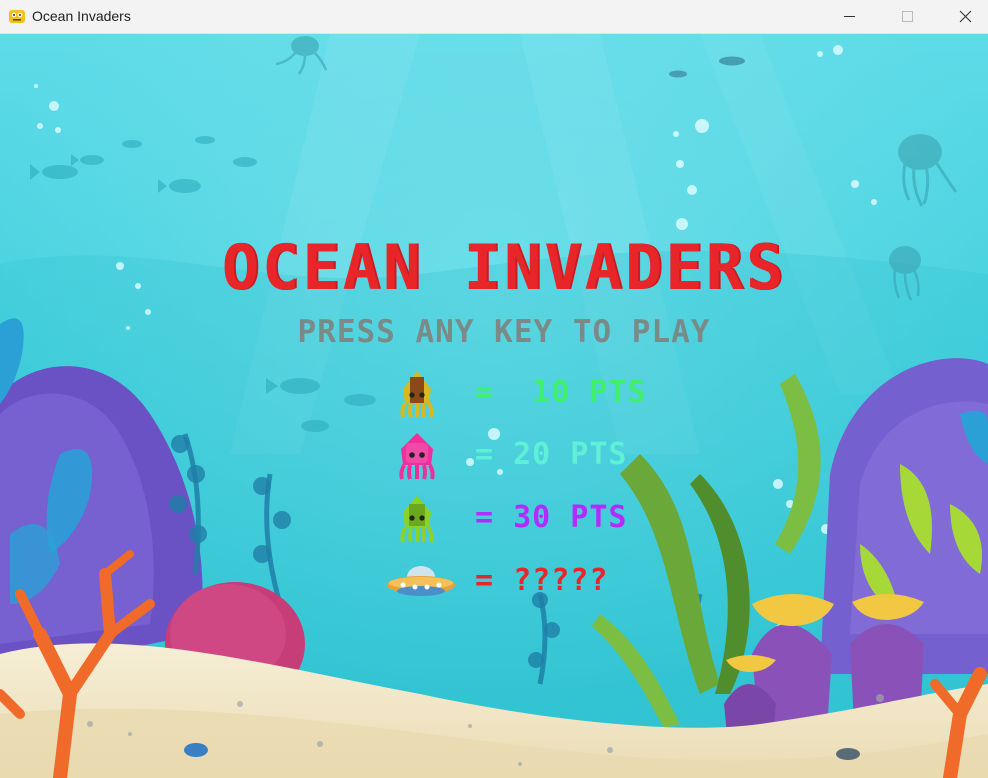 Image resolution: width=988 pixels, height=778 pixels. I want to click on close-button, so click(962, 16).